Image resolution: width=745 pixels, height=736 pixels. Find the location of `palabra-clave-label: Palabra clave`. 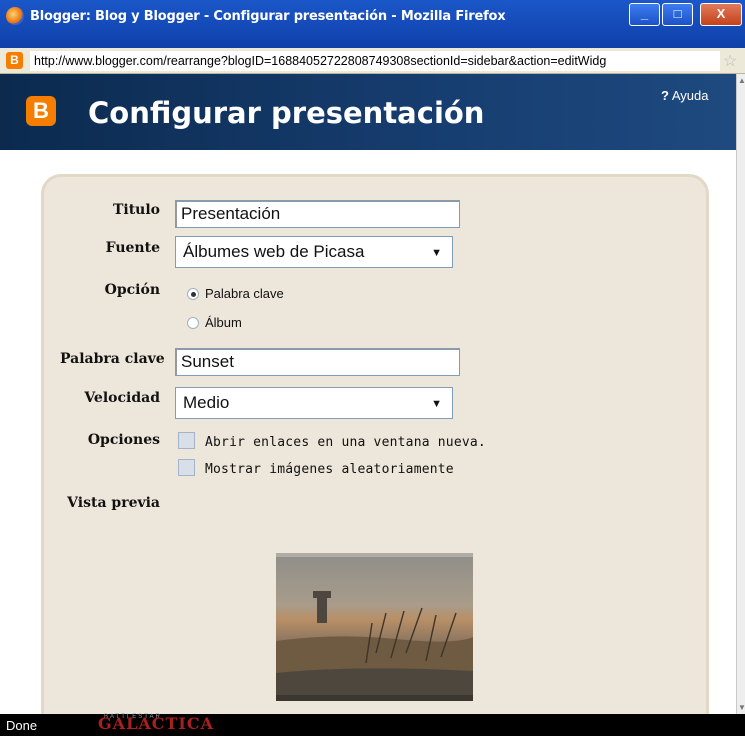

palabra-clave-label: Palabra clave is located at coordinates (112, 359).